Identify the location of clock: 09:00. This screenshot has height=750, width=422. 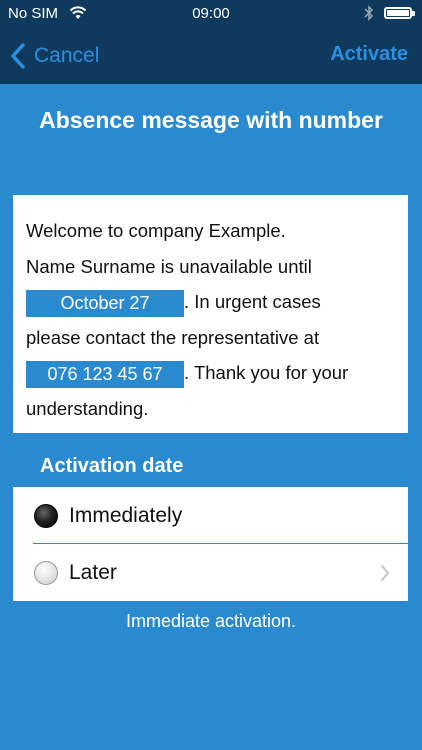
(211, 13).